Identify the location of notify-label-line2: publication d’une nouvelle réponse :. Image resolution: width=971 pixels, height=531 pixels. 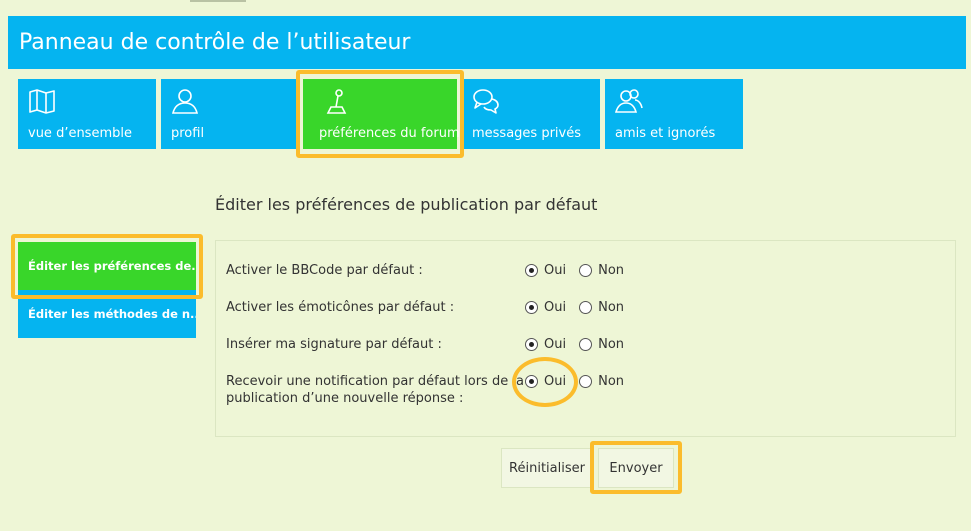
(345, 398).